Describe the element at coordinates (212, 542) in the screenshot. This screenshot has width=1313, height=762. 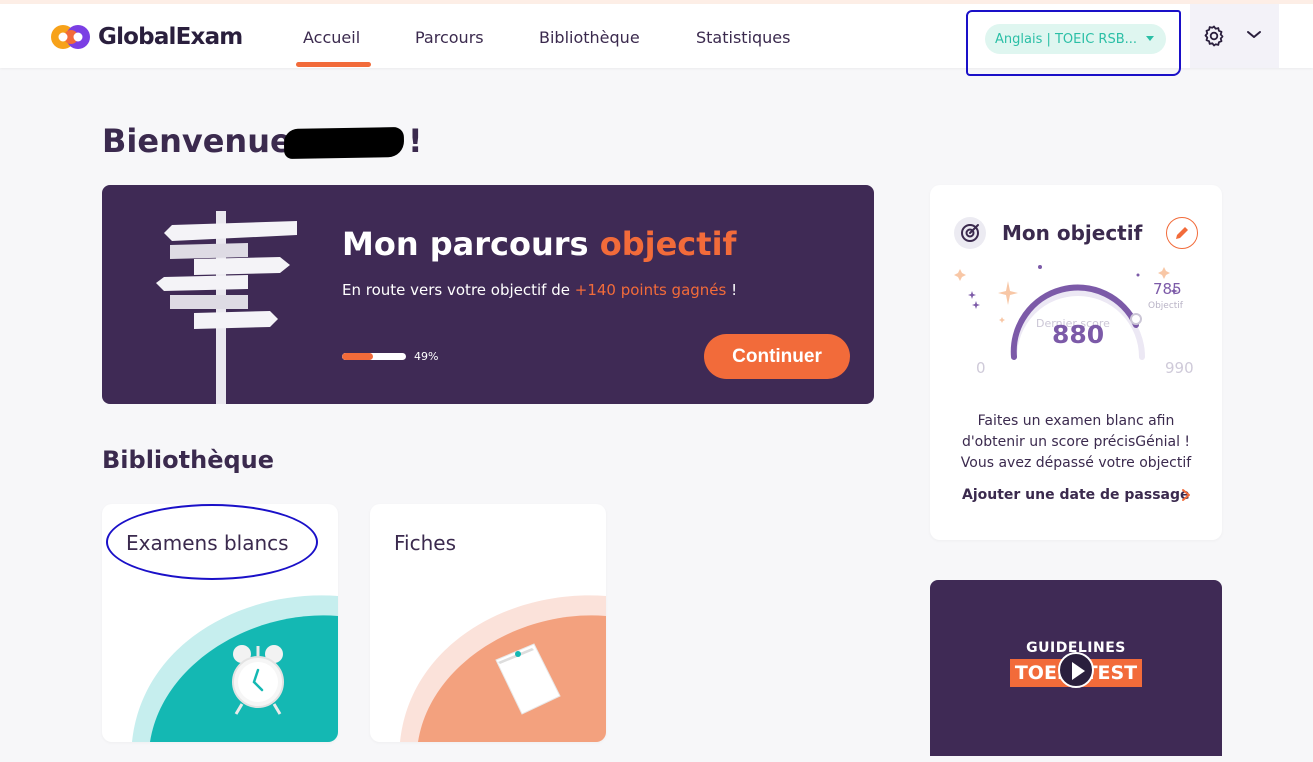
I see `annotation-ellipse` at that location.